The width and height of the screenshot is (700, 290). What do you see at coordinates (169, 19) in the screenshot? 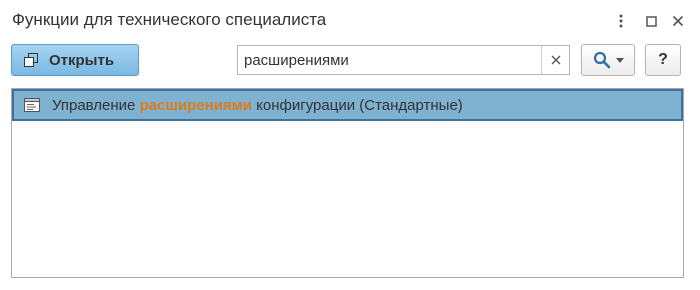
I see `window-title: Функции для технического специалиста` at bounding box center [169, 19].